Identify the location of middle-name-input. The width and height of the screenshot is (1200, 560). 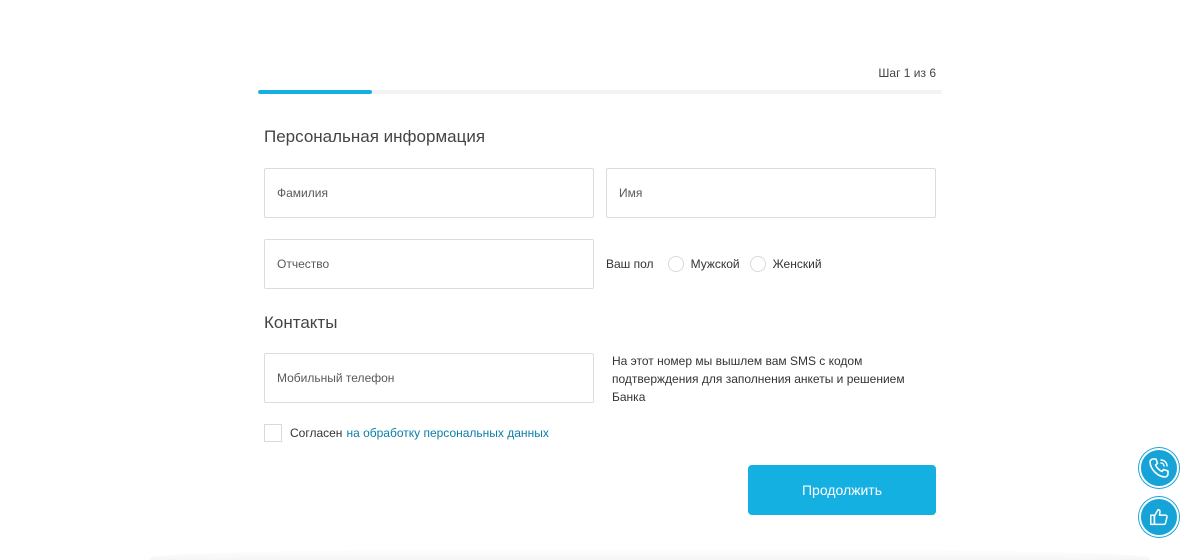
(429, 264).